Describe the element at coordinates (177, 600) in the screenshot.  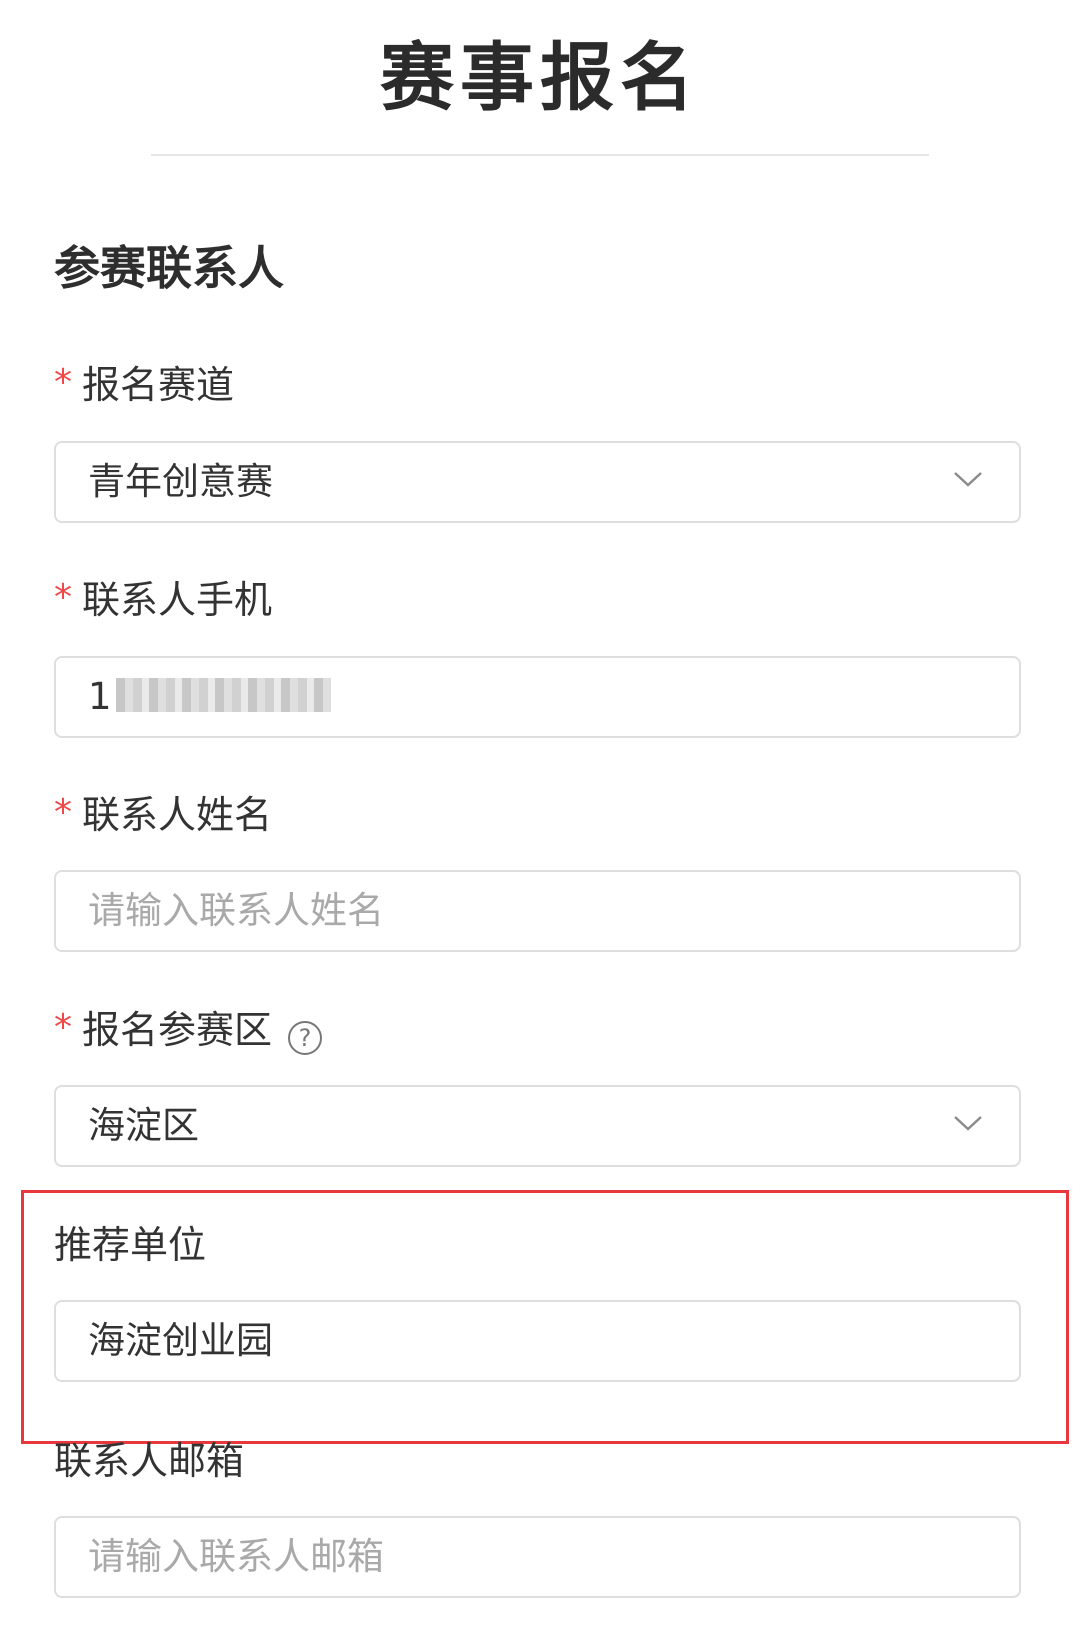
I see `phone-label-text: 联系人手机` at that location.